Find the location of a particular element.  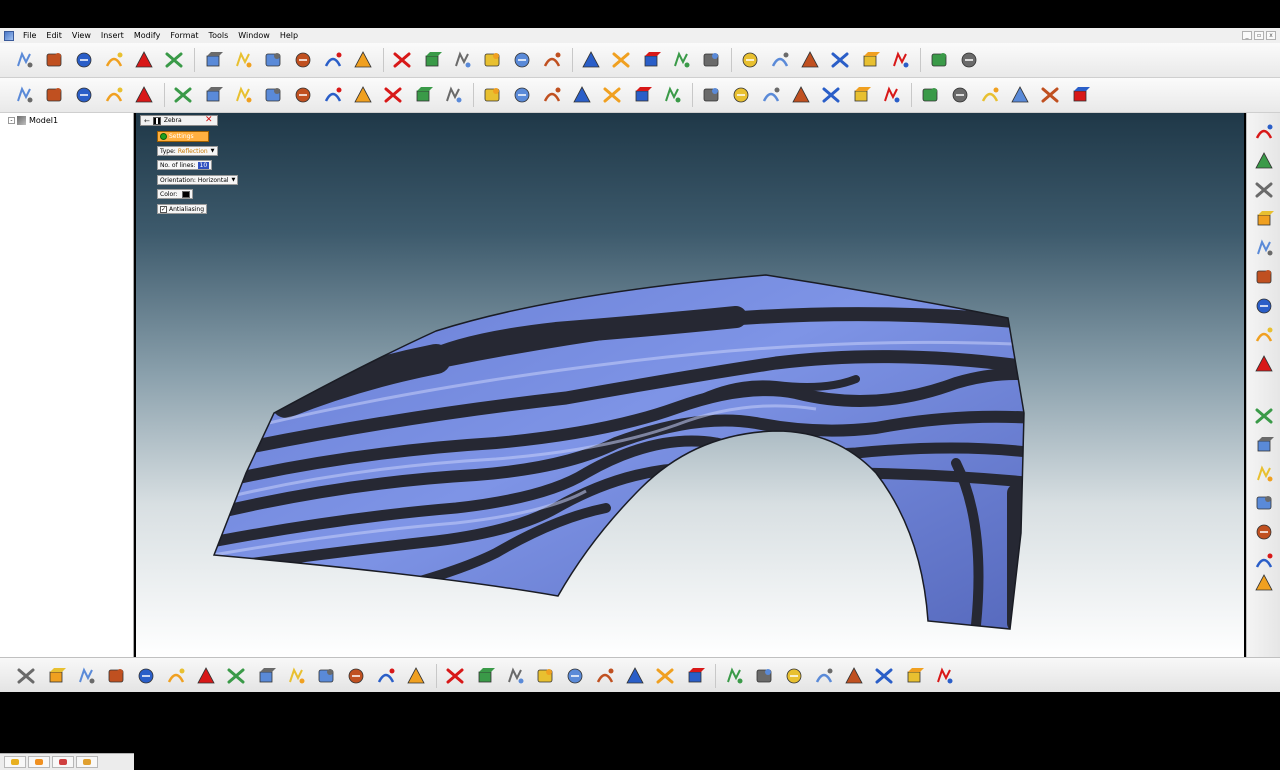

check-icon is located at coordinates (870, 60).